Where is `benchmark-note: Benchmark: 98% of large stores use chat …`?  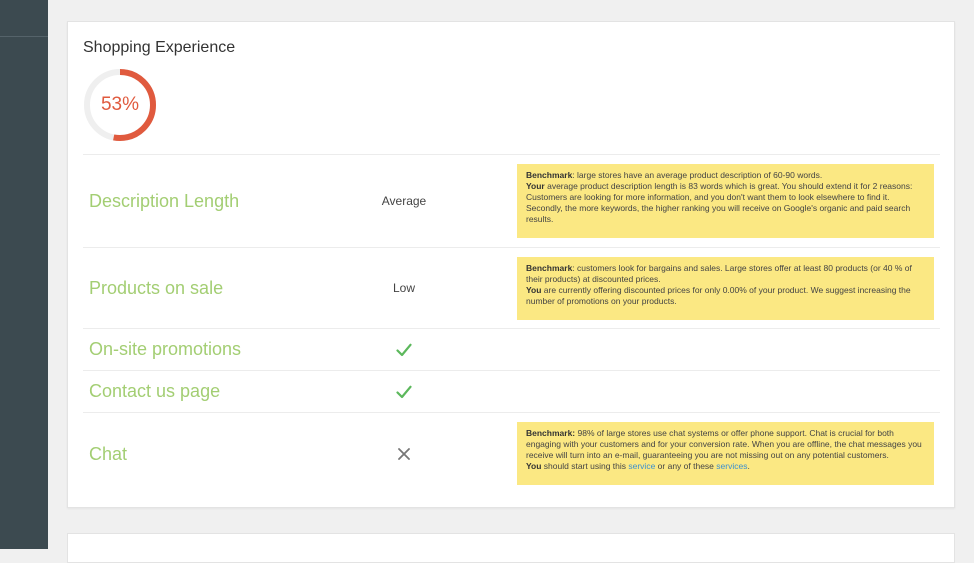 benchmark-note: Benchmark: 98% of large stores use chat … is located at coordinates (725, 453).